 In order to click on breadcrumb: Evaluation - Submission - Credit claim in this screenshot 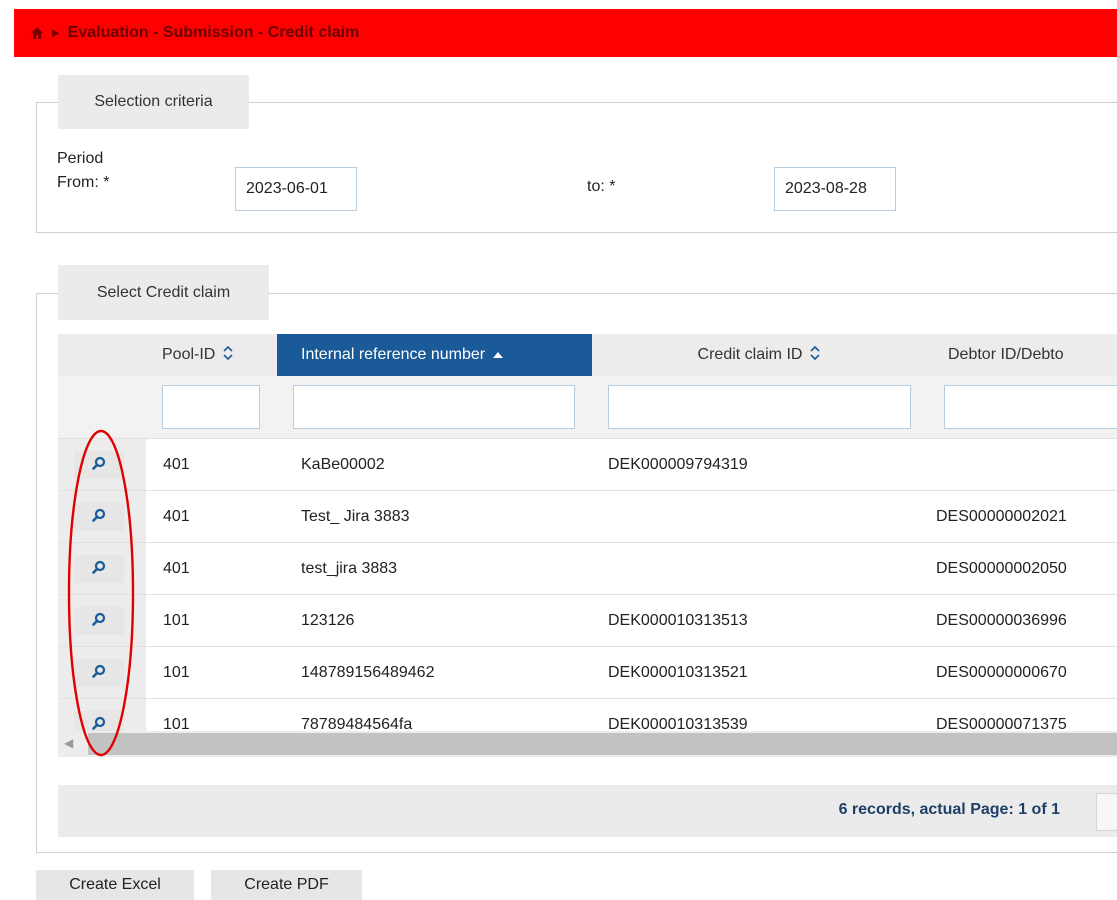, I will do `click(213, 32)`.